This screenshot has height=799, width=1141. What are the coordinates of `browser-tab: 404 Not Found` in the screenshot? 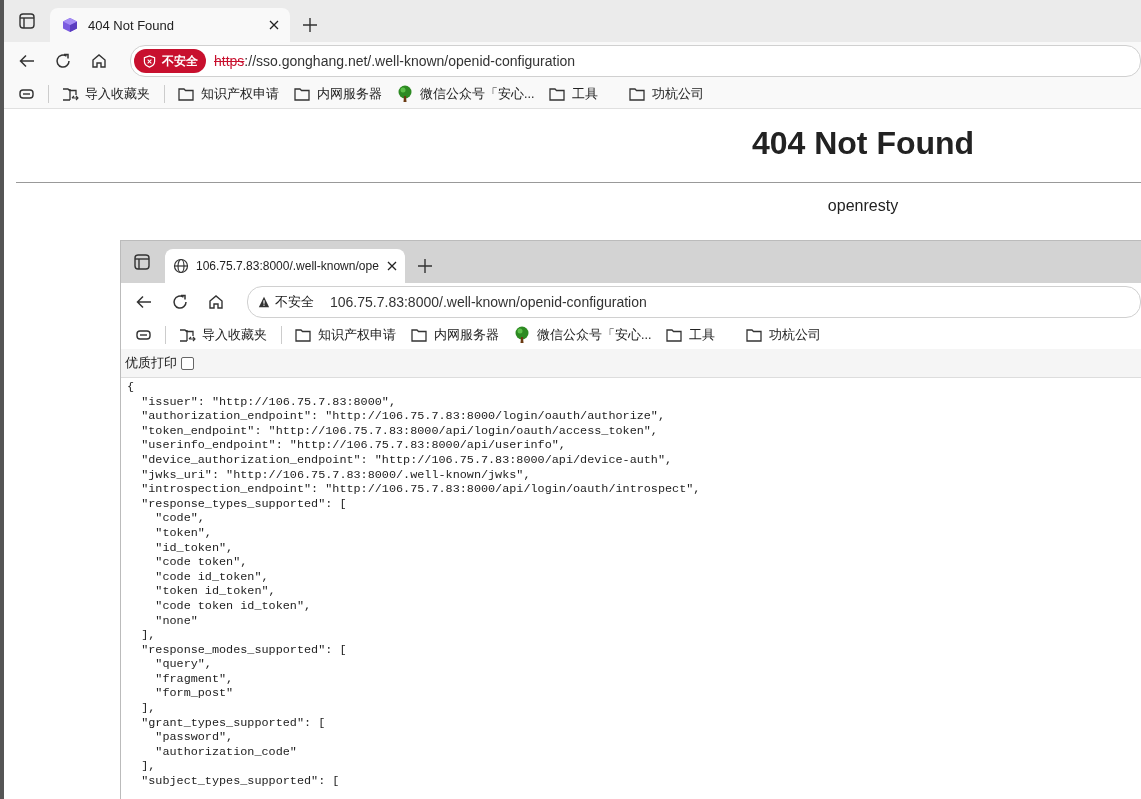 It's located at (170, 25).